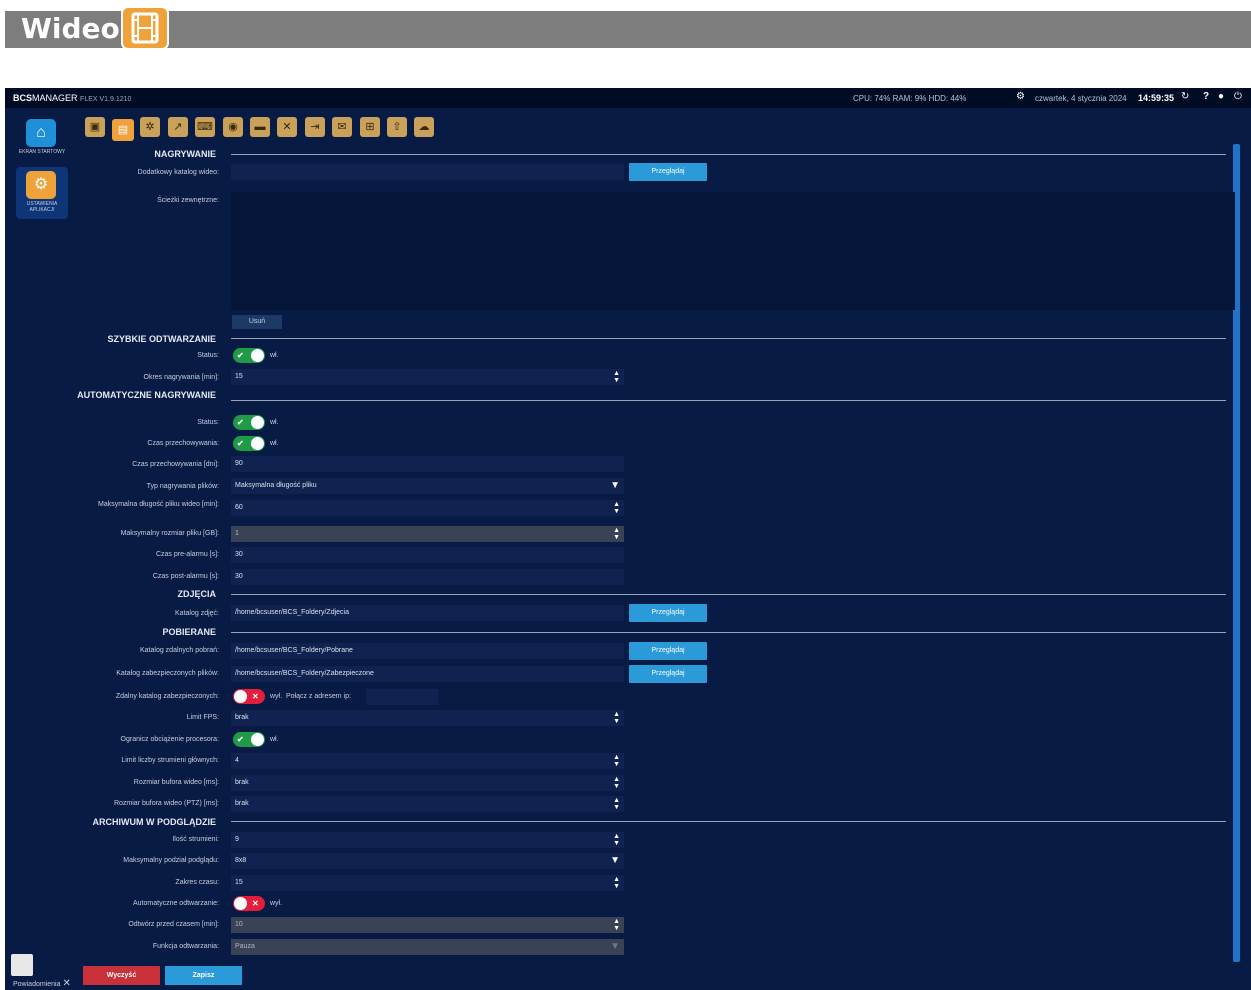 This screenshot has width=1251, height=990. Describe the element at coordinates (427, 555) in the screenshot. I see `pre-alarm-input: 30` at that location.